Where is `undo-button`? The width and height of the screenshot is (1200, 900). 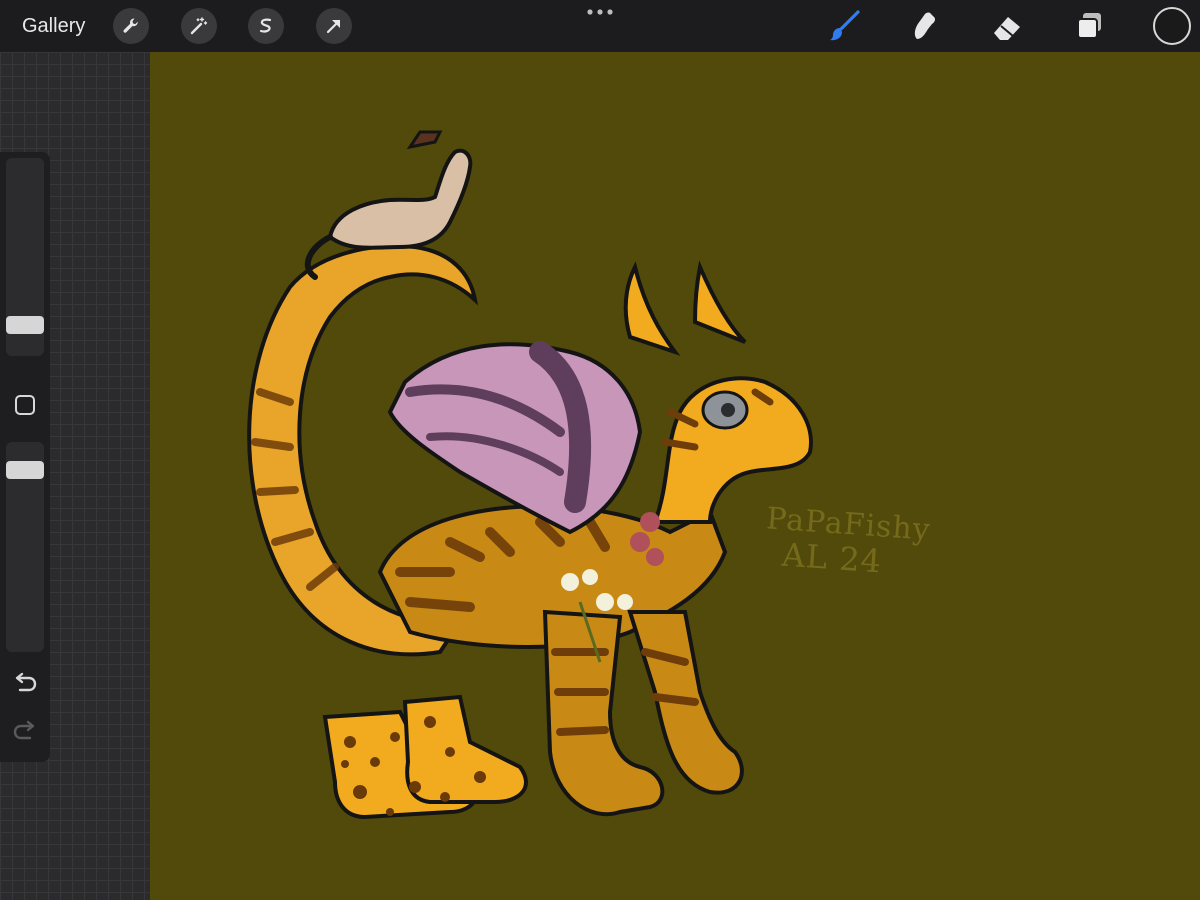
undo-button is located at coordinates (25, 683).